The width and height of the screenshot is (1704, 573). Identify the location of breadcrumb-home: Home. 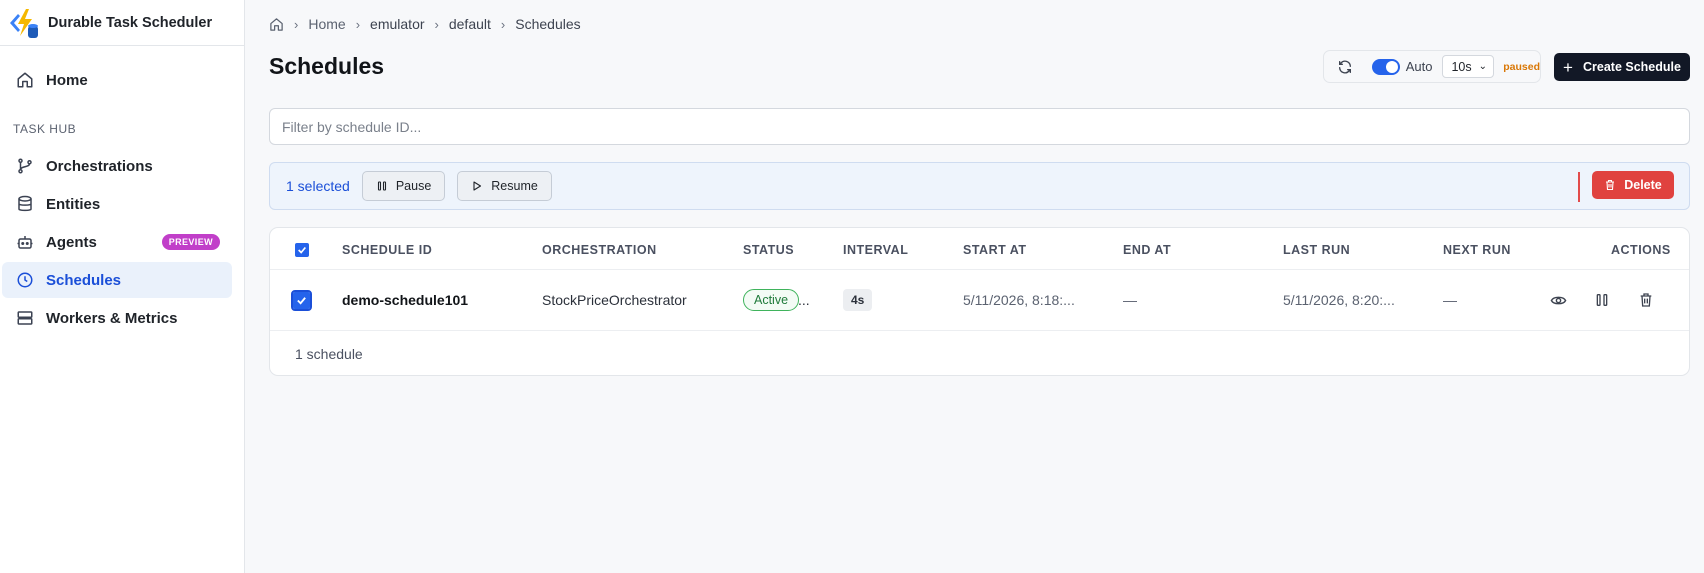
(326, 24).